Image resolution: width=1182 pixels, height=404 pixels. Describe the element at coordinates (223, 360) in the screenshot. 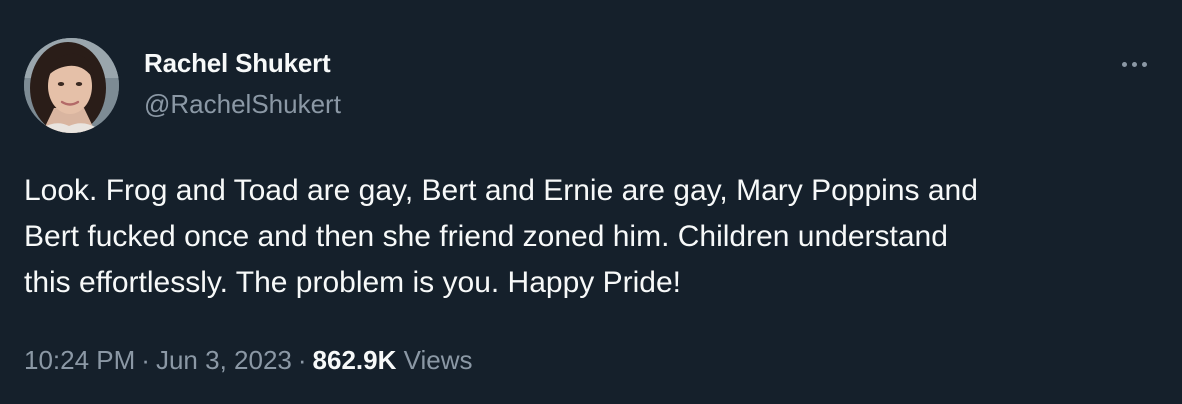

I see `tweet-date: Jun 3, 2023` at that location.